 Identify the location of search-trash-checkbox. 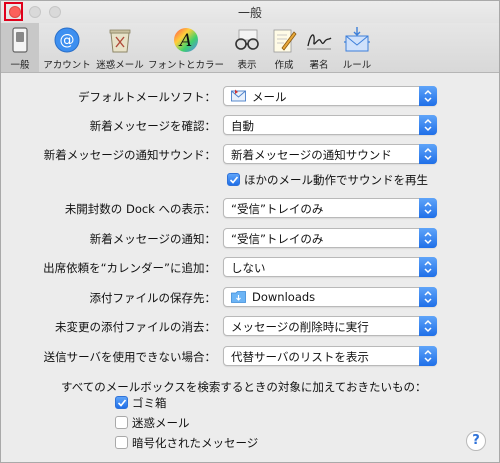
(121, 402).